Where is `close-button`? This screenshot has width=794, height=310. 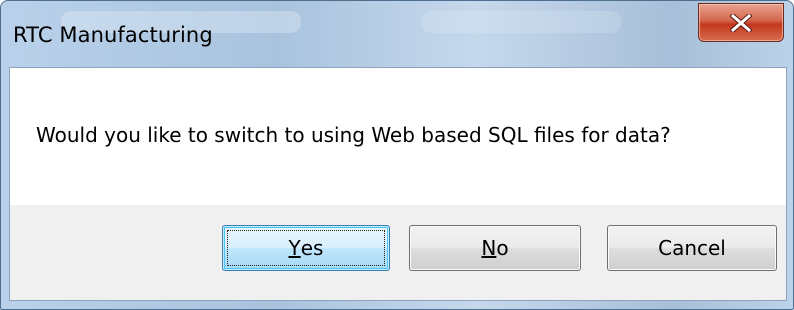 close-button is located at coordinates (741, 22).